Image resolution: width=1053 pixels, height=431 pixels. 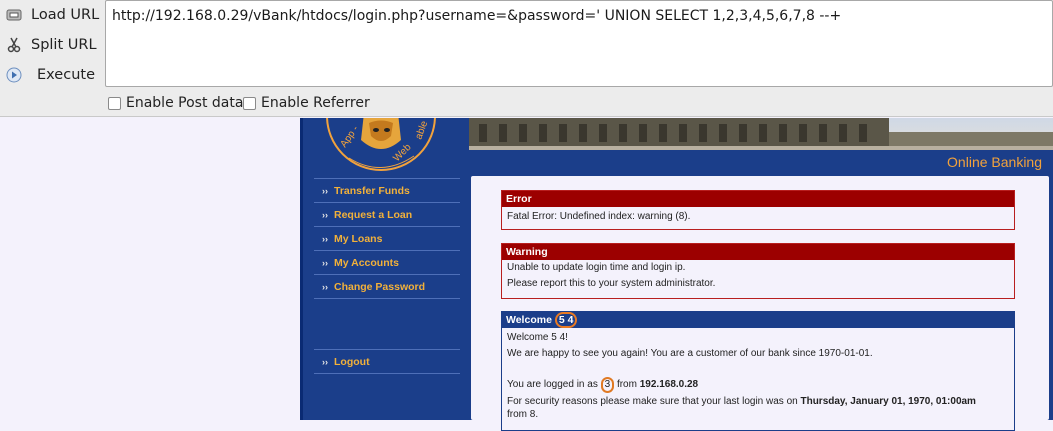 I want to click on sidebar-item-my-accounts: ›› My Accounts, so click(x=387, y=263).